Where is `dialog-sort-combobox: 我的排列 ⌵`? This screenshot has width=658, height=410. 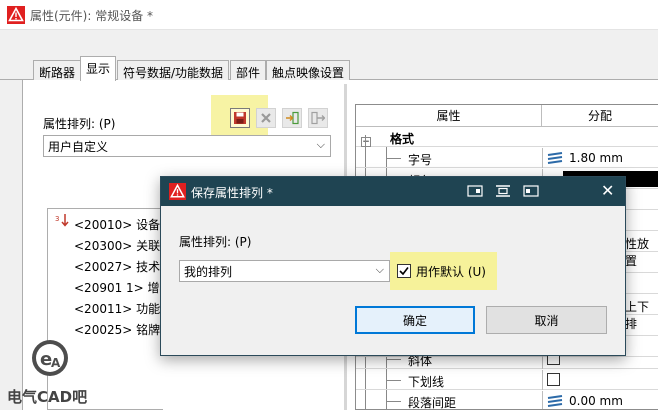 dialog-sort-combobox: 我的排列 ⌵ is located at coordinates (284, 271).